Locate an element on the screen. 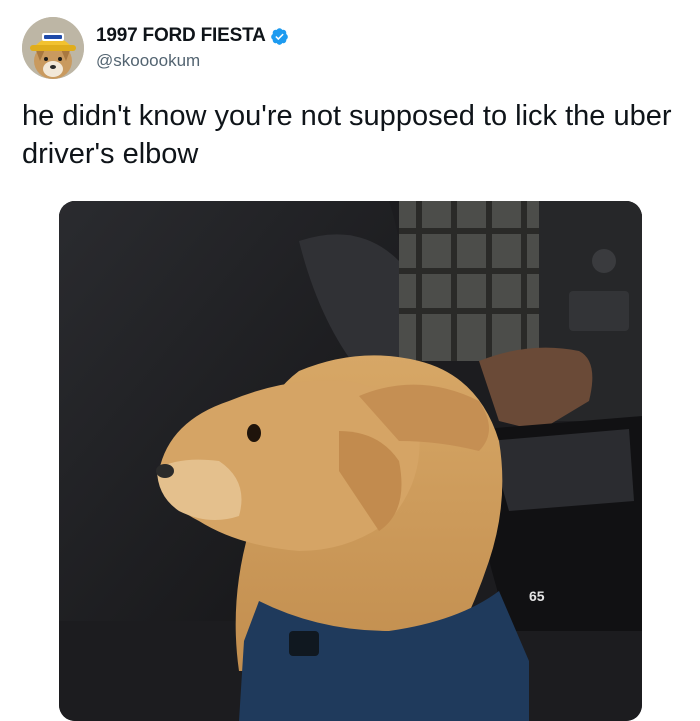 This screenshot has width=700, height=721. author-names: 1997 FORD FIESTA @skooookum is located at coordinates (192, 48).